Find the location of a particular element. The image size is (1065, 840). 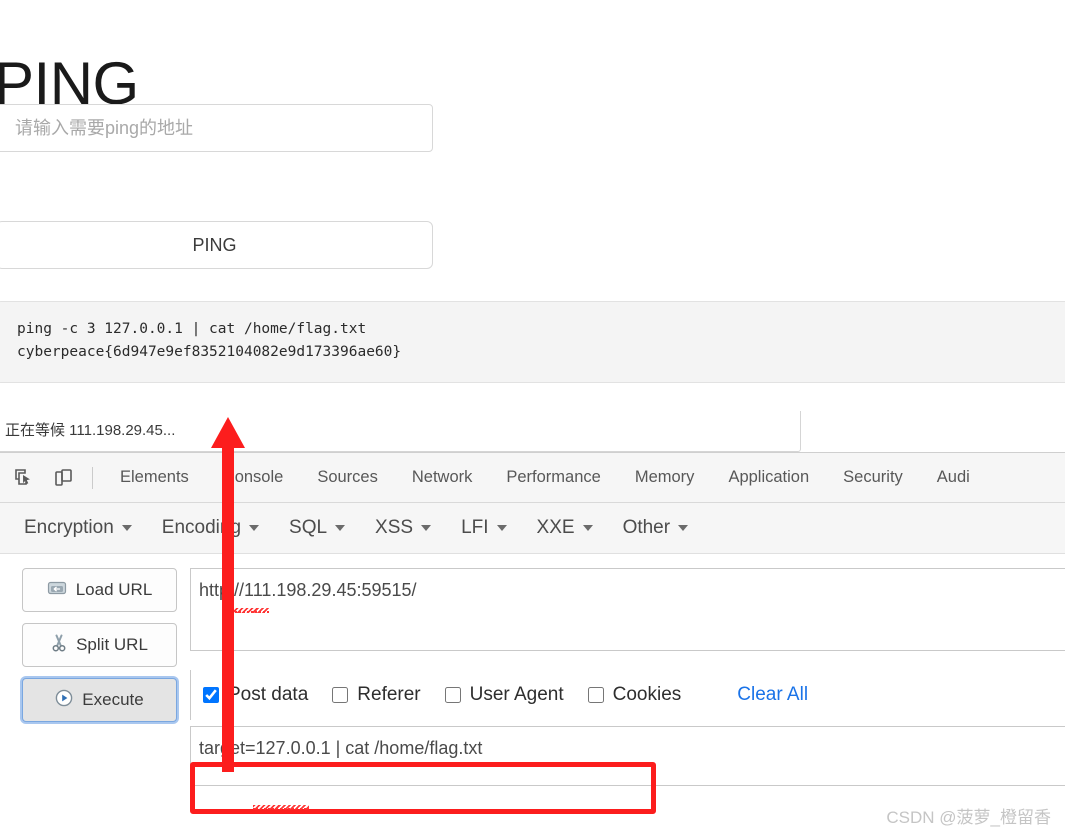

tab-application: Application is located at coordinates (768, 477).